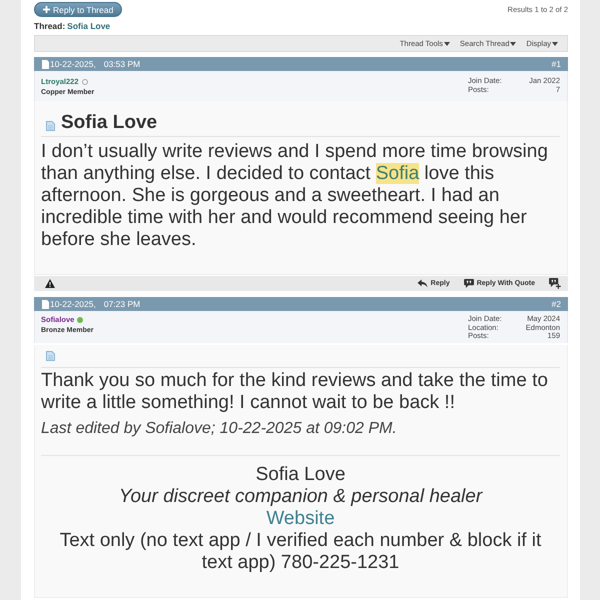  I want to click on plus-icon, so click(46, 9).